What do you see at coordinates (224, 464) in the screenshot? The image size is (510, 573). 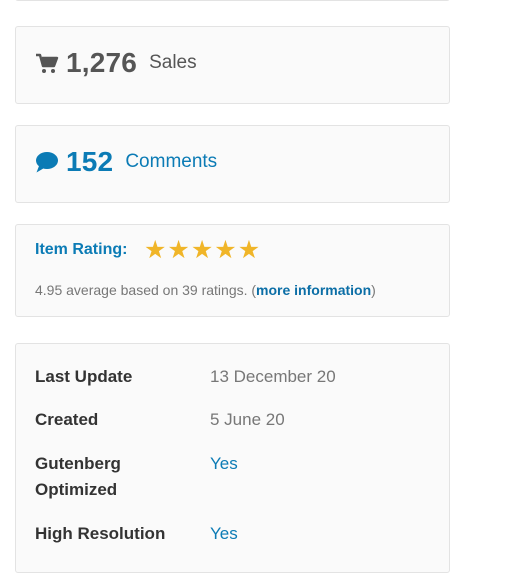 I see `meta-value-gutenberg: Yes` at bounding box center [224, 464].